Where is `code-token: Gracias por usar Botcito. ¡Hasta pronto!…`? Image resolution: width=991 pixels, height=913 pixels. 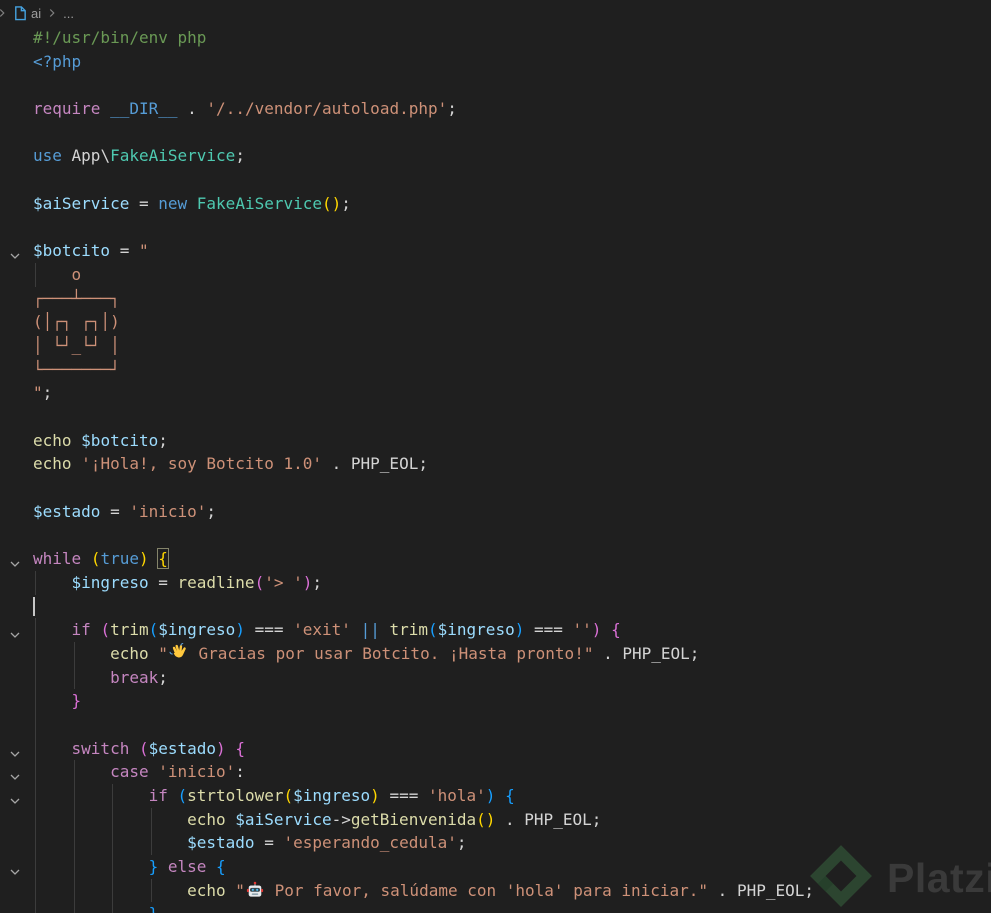
code-token: Gracias por usar Botcito. ¡Hasta pronto!… is located at coordinates (391, 653).